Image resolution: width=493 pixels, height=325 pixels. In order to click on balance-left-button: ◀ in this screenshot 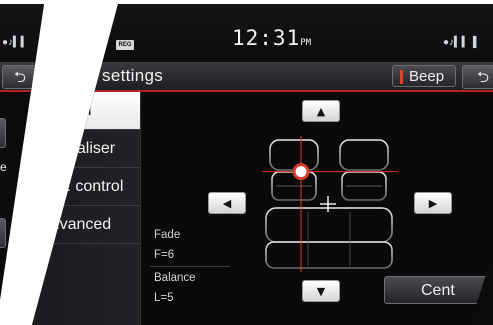, I will do `click(227, 203)`.